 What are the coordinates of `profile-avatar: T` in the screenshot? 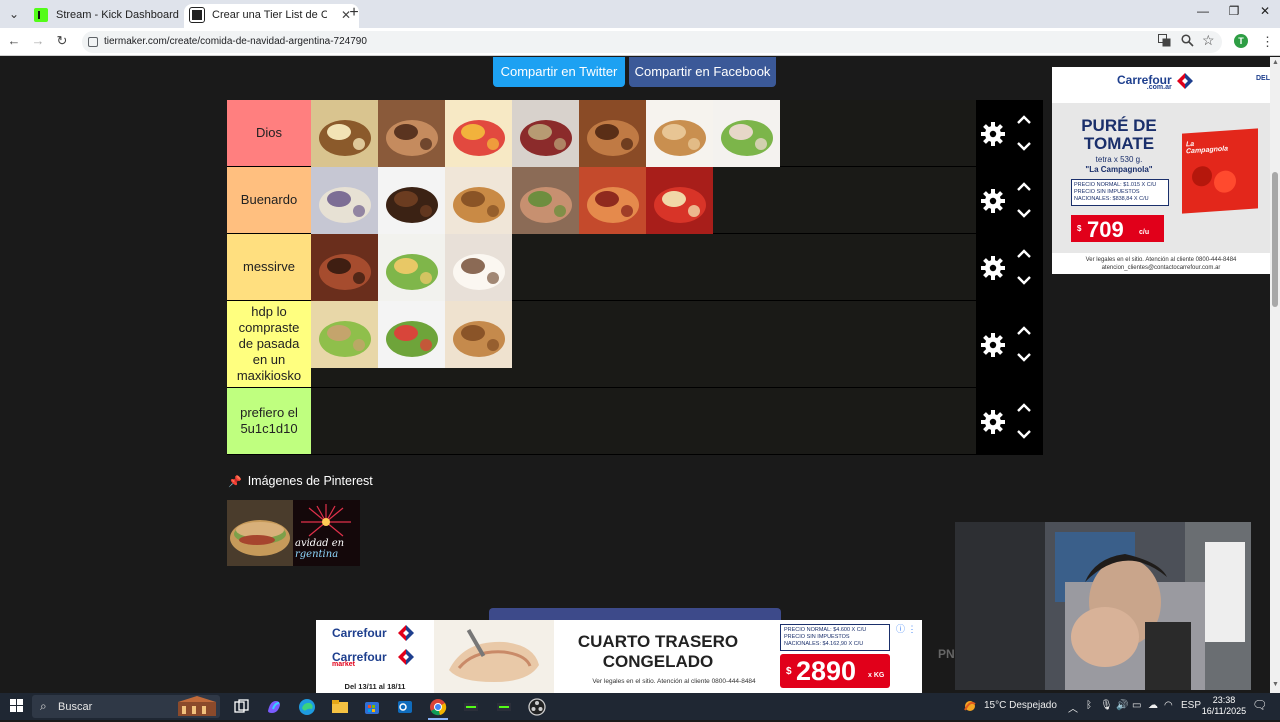 It's located at (1241, 41).